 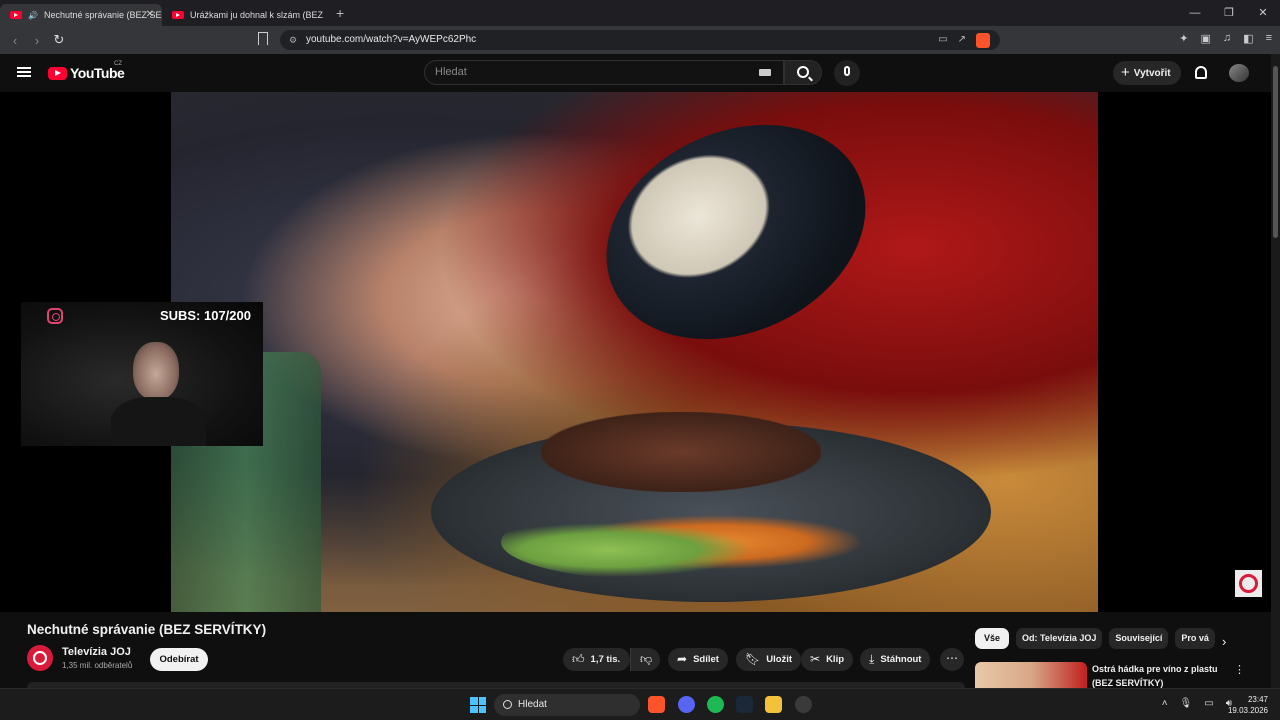 What do you see at coordinates (1275, 371) in the screenshot?
I see `page-scrollbar` at bounding box center [1275, 371].